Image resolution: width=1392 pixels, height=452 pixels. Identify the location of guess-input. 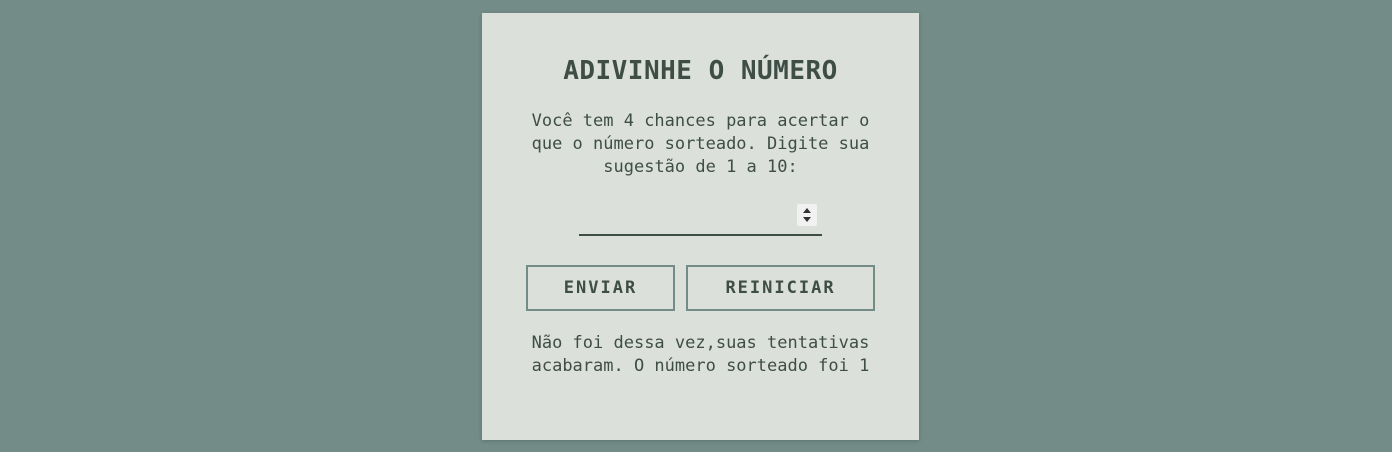
(700, 218).